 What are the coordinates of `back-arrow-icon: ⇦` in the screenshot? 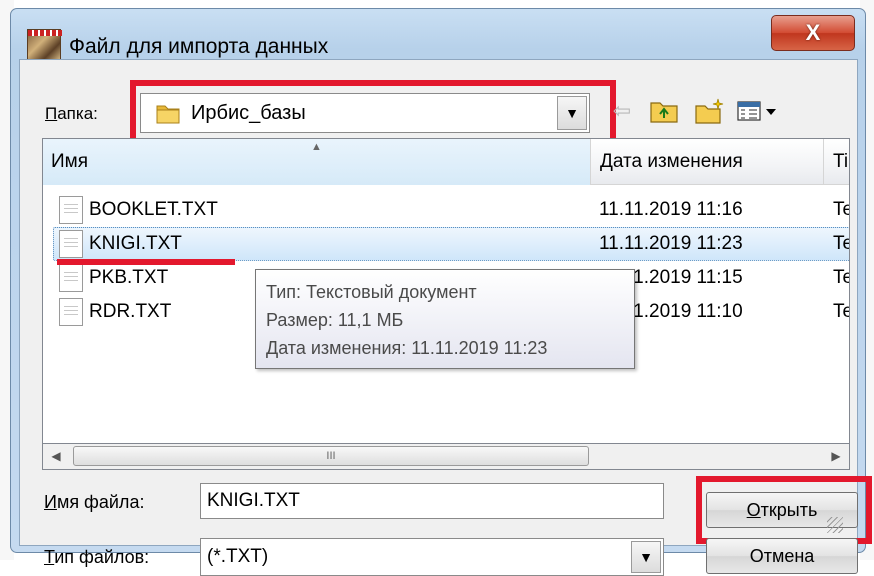 It's located at (622, 110).